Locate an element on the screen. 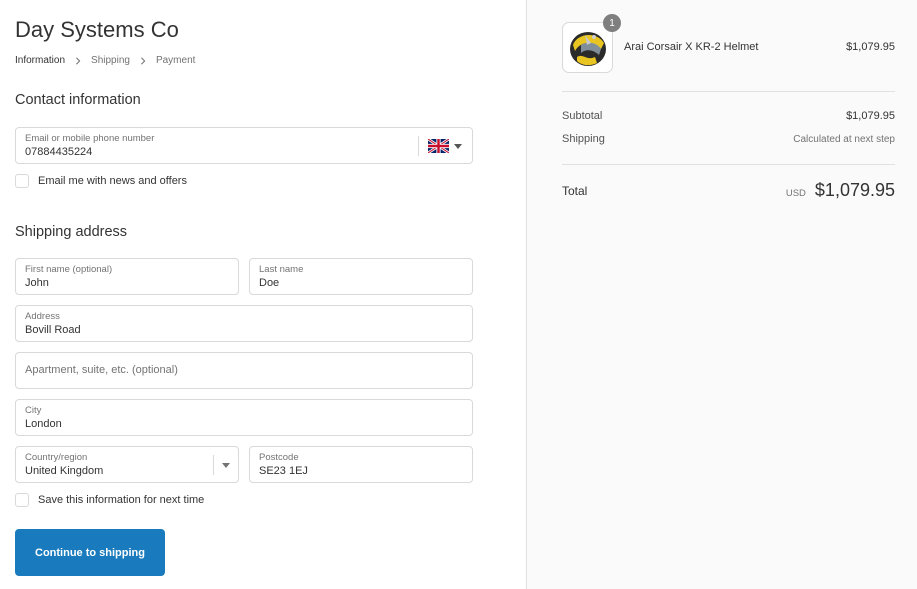  breadcrumb-shipping: Shipping is located at coordinates (110, 60).